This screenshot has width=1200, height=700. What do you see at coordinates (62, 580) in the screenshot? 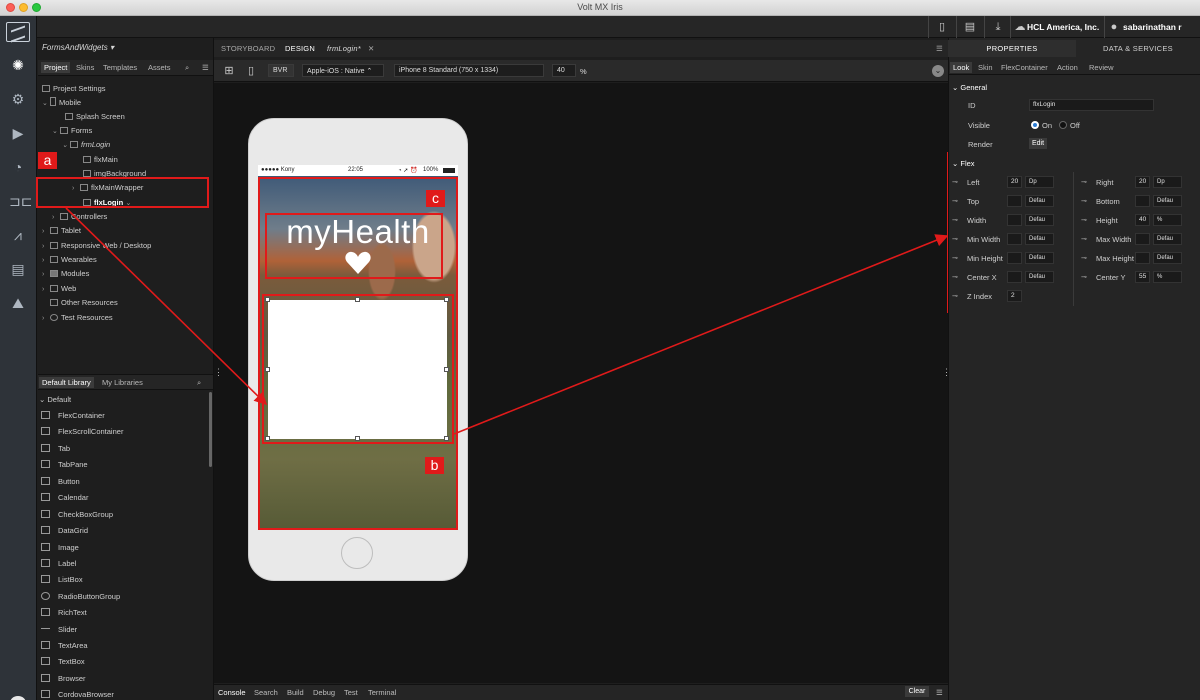
I see `library-item: ListBox` at bounding box center [62, 580].